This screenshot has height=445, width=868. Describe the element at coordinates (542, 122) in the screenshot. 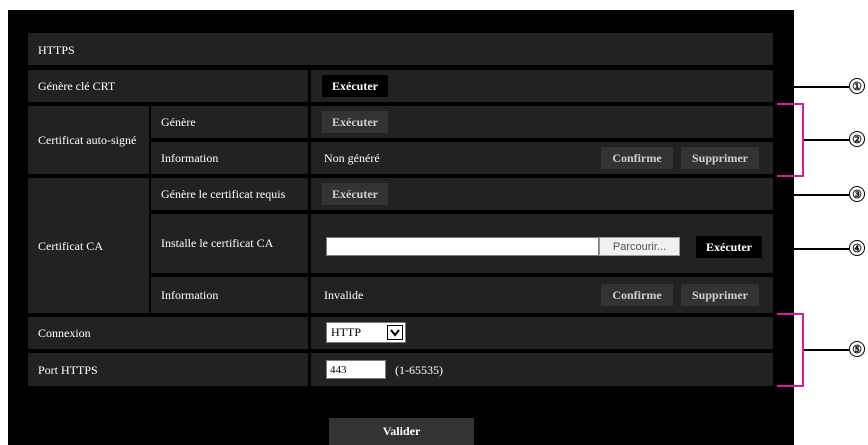

I see `self-signed-generate-value-cell: Exécuter` at that location.